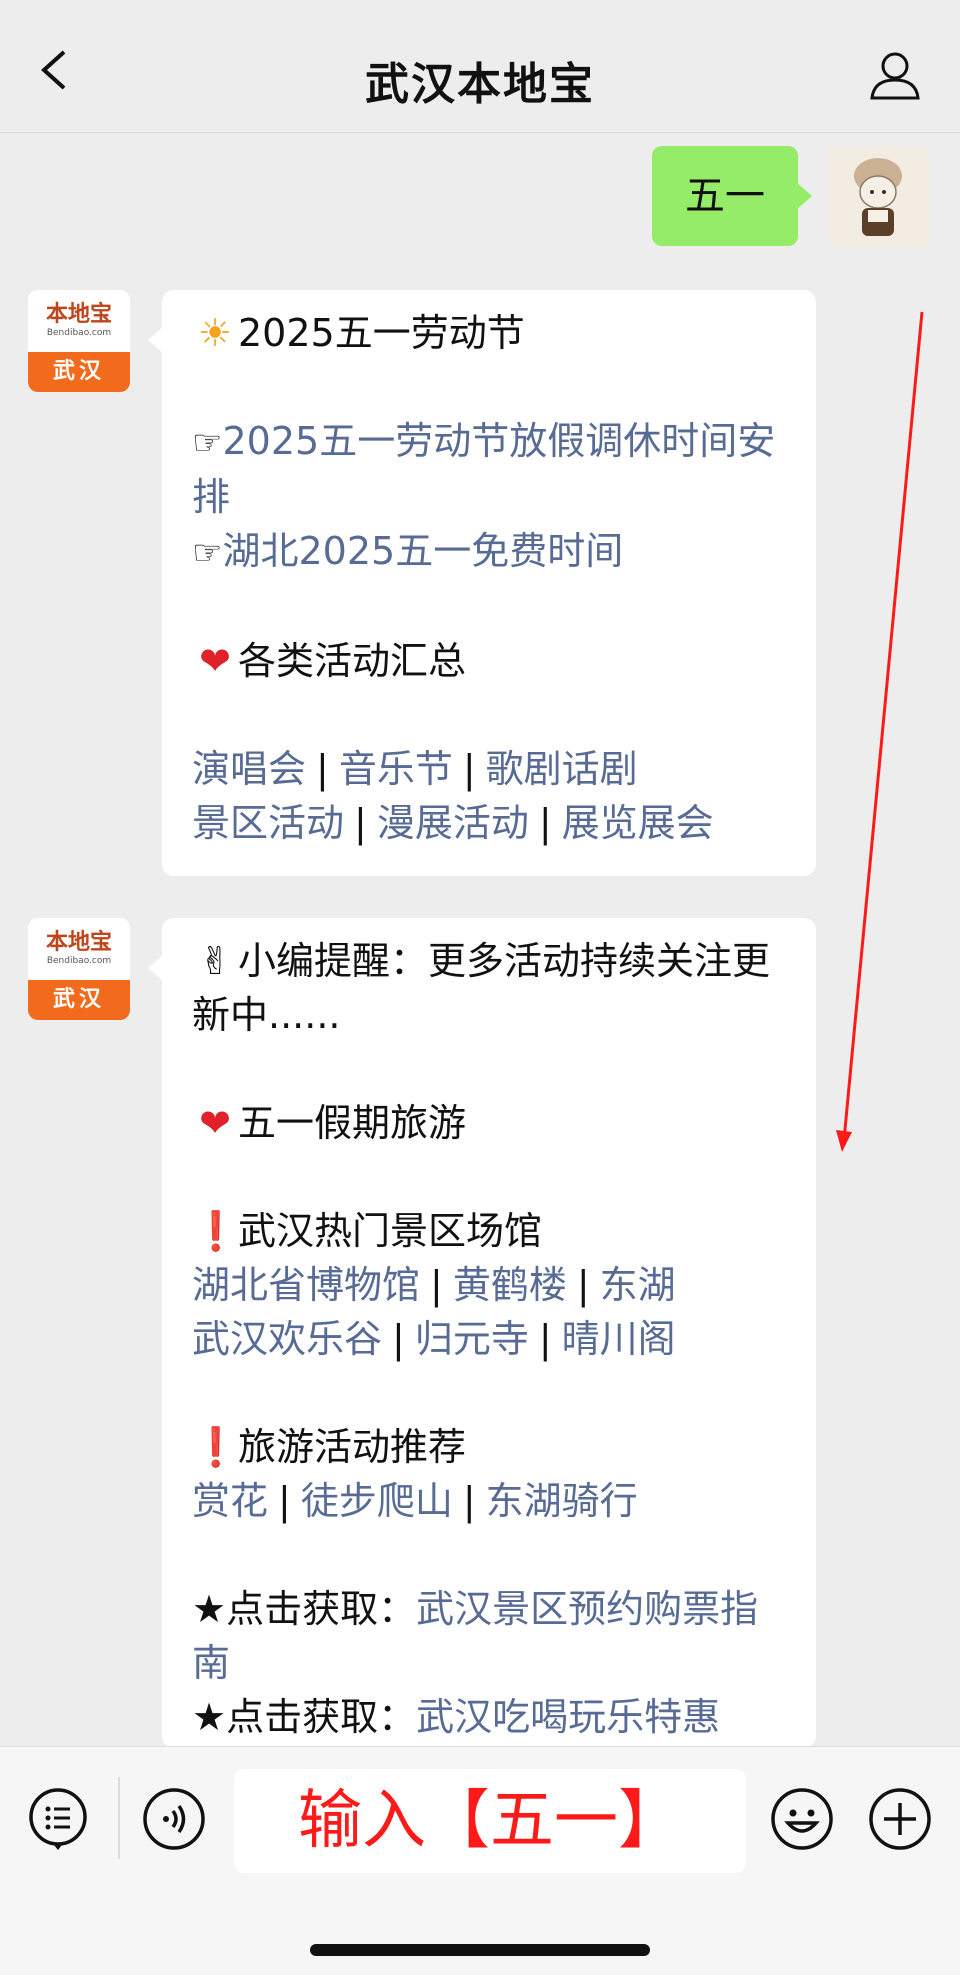 This screenshot has width=960, height=1975. I want to click on emoji-icon, so click(802, 1819).